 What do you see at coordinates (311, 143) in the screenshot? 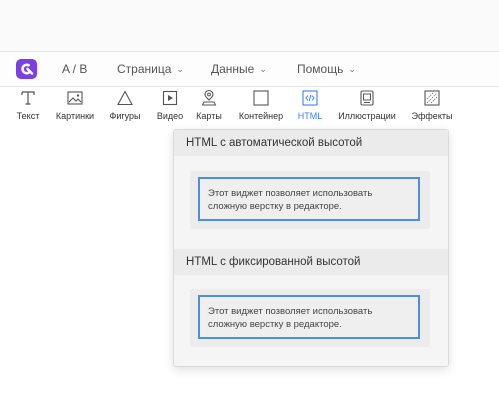
I see `section-auto-height-title: HTML с автоматической высотой` at bounding box center [311, 143].